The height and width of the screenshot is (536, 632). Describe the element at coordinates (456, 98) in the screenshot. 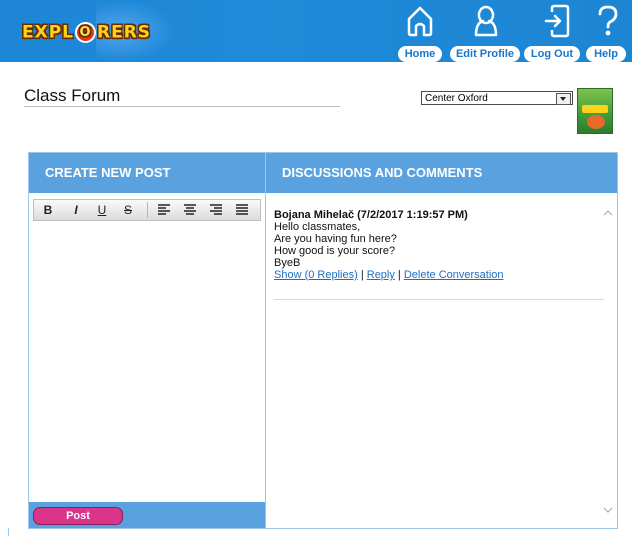

I see `class-select-value: Center Oxford` at that location.